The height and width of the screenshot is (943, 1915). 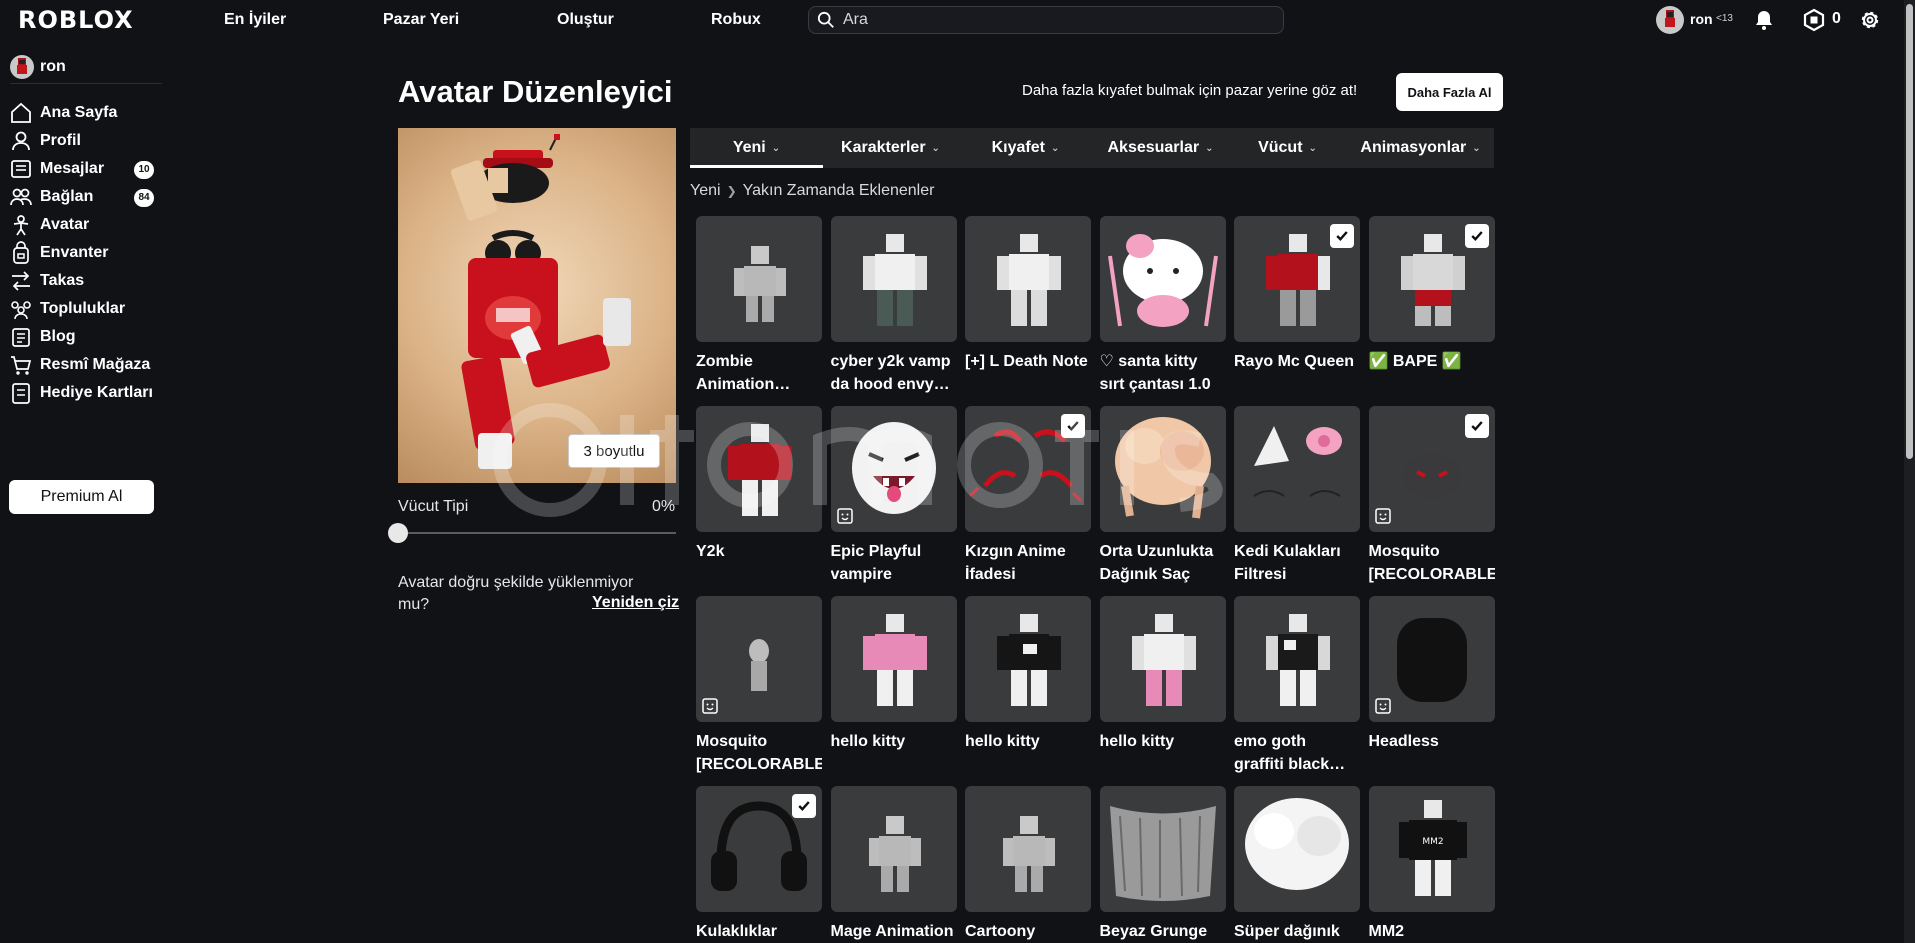 I want to click on item-card: ♡ santa kitty sırt çantası 1.0, so click(x=1162, y=306).